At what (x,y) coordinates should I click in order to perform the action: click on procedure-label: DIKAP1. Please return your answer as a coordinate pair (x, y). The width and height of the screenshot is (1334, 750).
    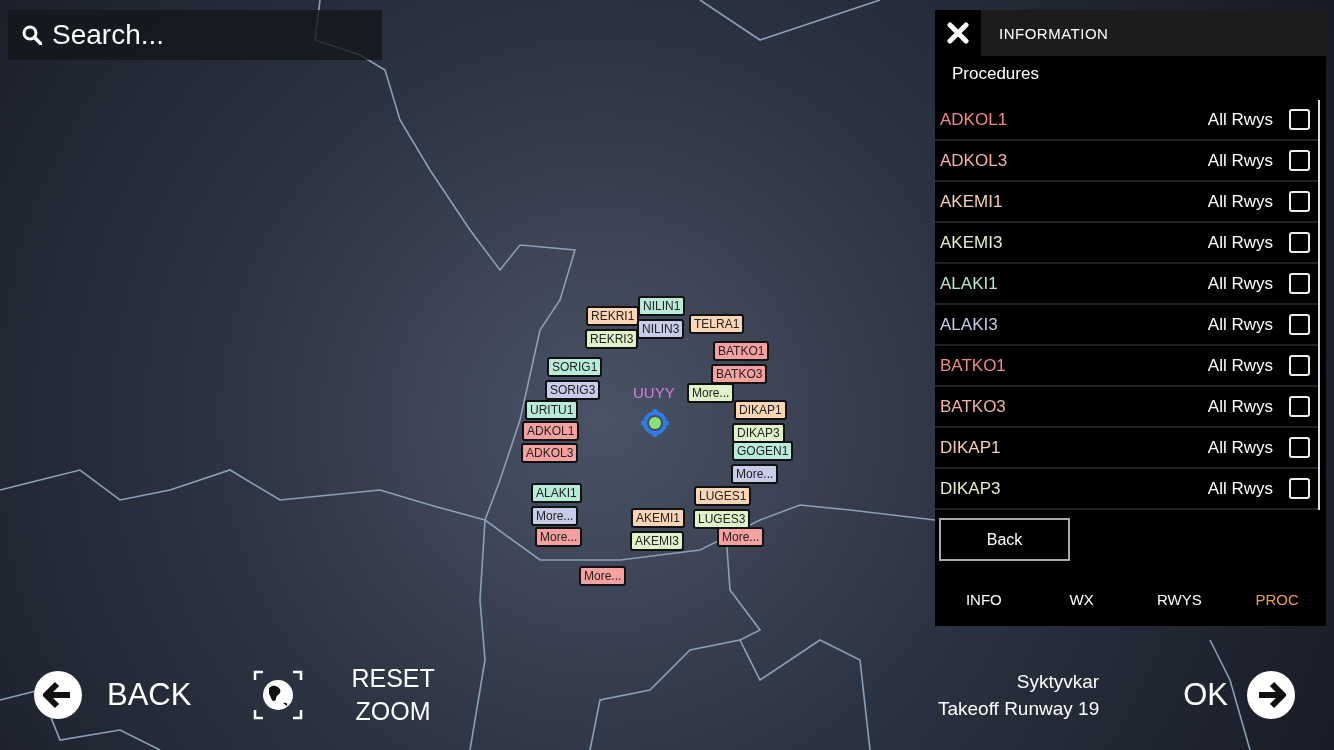
    Looking at the image, I should click on (760, 410).